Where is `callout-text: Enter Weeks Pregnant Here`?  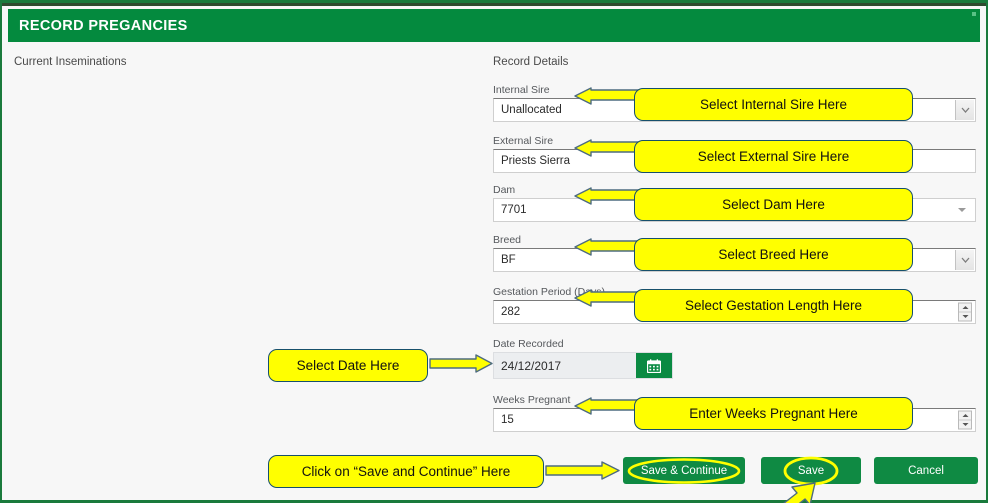
callout-text: Enter Weeks Pregnant Here is located at coordinates (773, 413).